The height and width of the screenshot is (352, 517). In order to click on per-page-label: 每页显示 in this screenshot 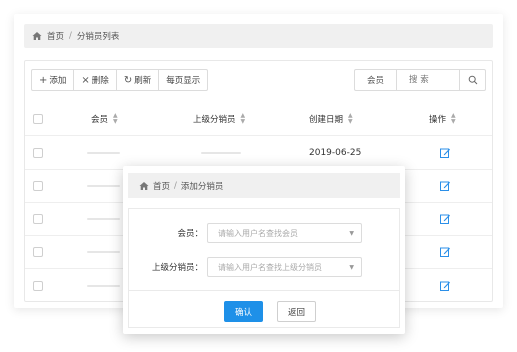, I will do `click(183, 81)`.